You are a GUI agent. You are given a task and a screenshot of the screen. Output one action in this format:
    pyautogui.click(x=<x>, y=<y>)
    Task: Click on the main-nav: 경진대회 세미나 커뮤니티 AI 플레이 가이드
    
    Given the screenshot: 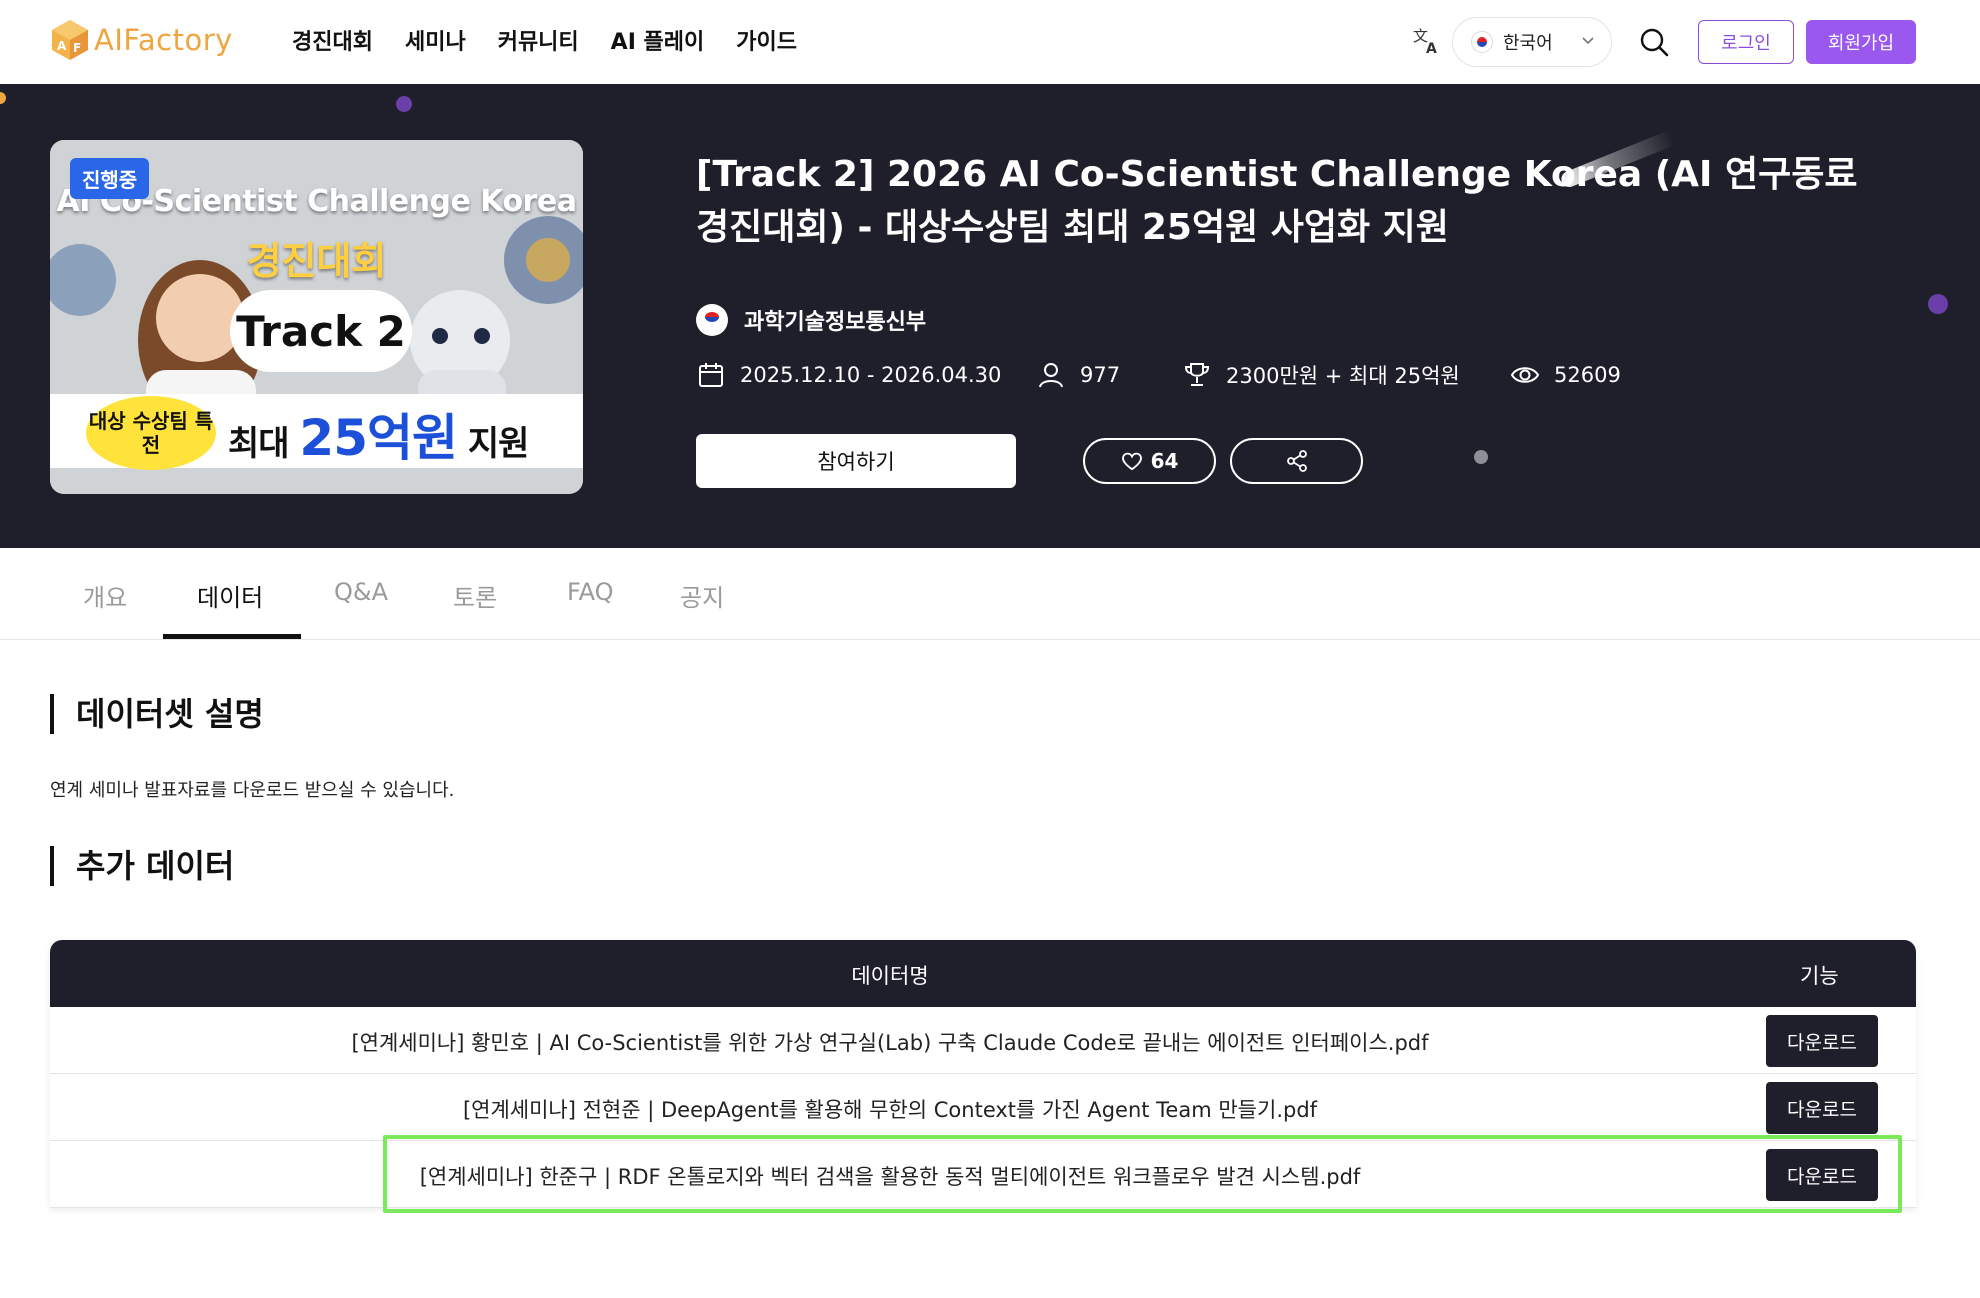 What is the action you would take?
    pyautogui.click(x=560, y=40)
    